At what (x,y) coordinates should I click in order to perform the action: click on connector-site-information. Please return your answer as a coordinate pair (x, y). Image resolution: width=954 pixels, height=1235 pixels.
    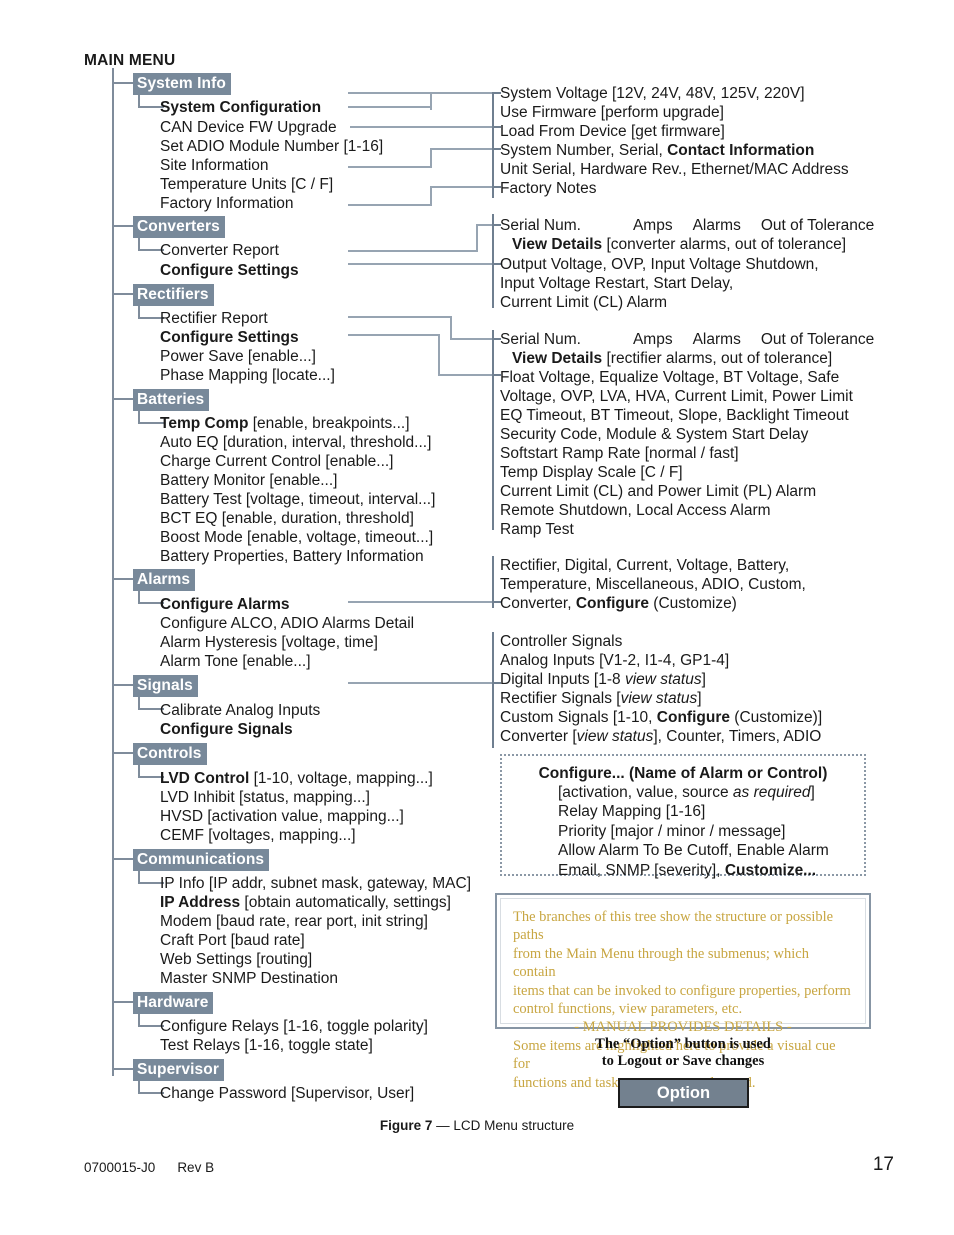
    Looking at the image, I should click on (390, 167).